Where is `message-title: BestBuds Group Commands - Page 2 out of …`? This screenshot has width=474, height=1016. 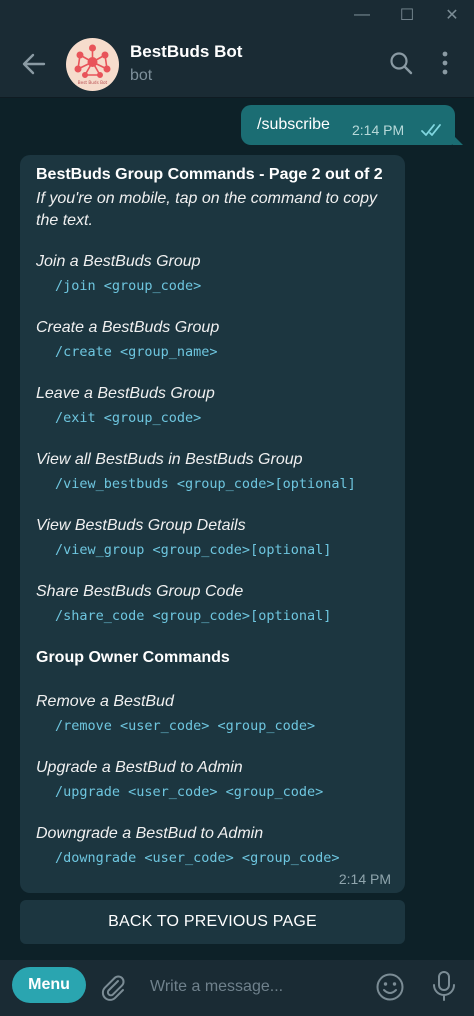 message-title: BestBuds Group Commands - Page 2 out of … is located at coordinates (209, 174).